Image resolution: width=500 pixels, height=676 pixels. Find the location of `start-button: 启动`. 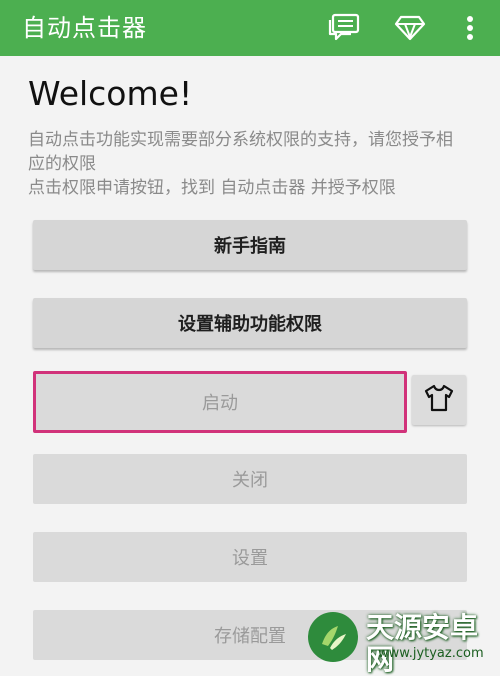

start-button: 启动 is located at coordinates (220, 402).